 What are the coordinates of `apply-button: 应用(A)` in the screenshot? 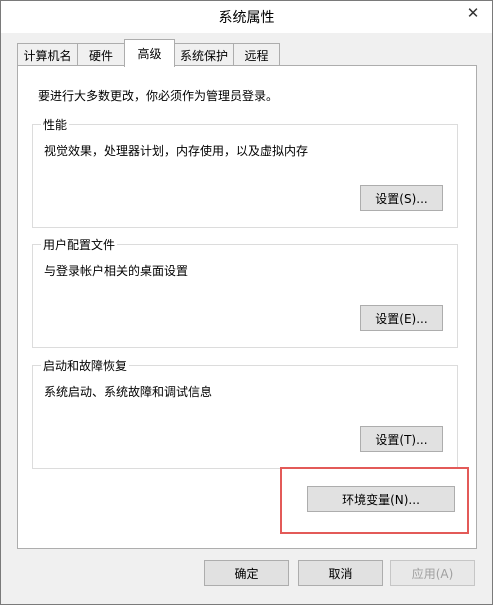 It's located at (432, 573).